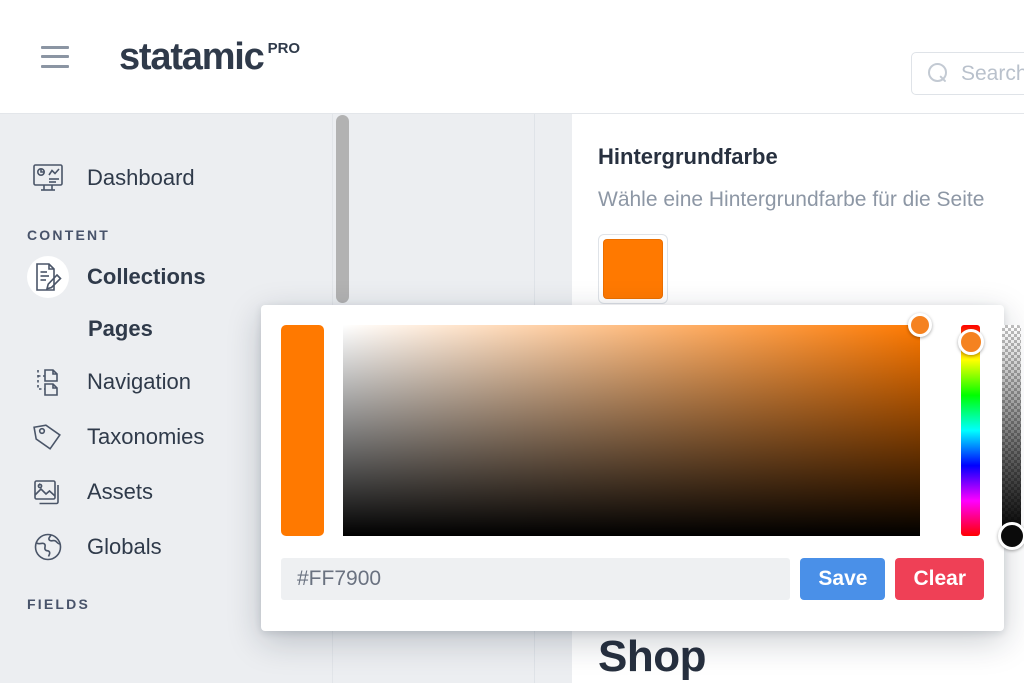  What do you see at coordinates (970, 430) in the screenshot?
I see `hue-slider` at bounding box center [970, 430].